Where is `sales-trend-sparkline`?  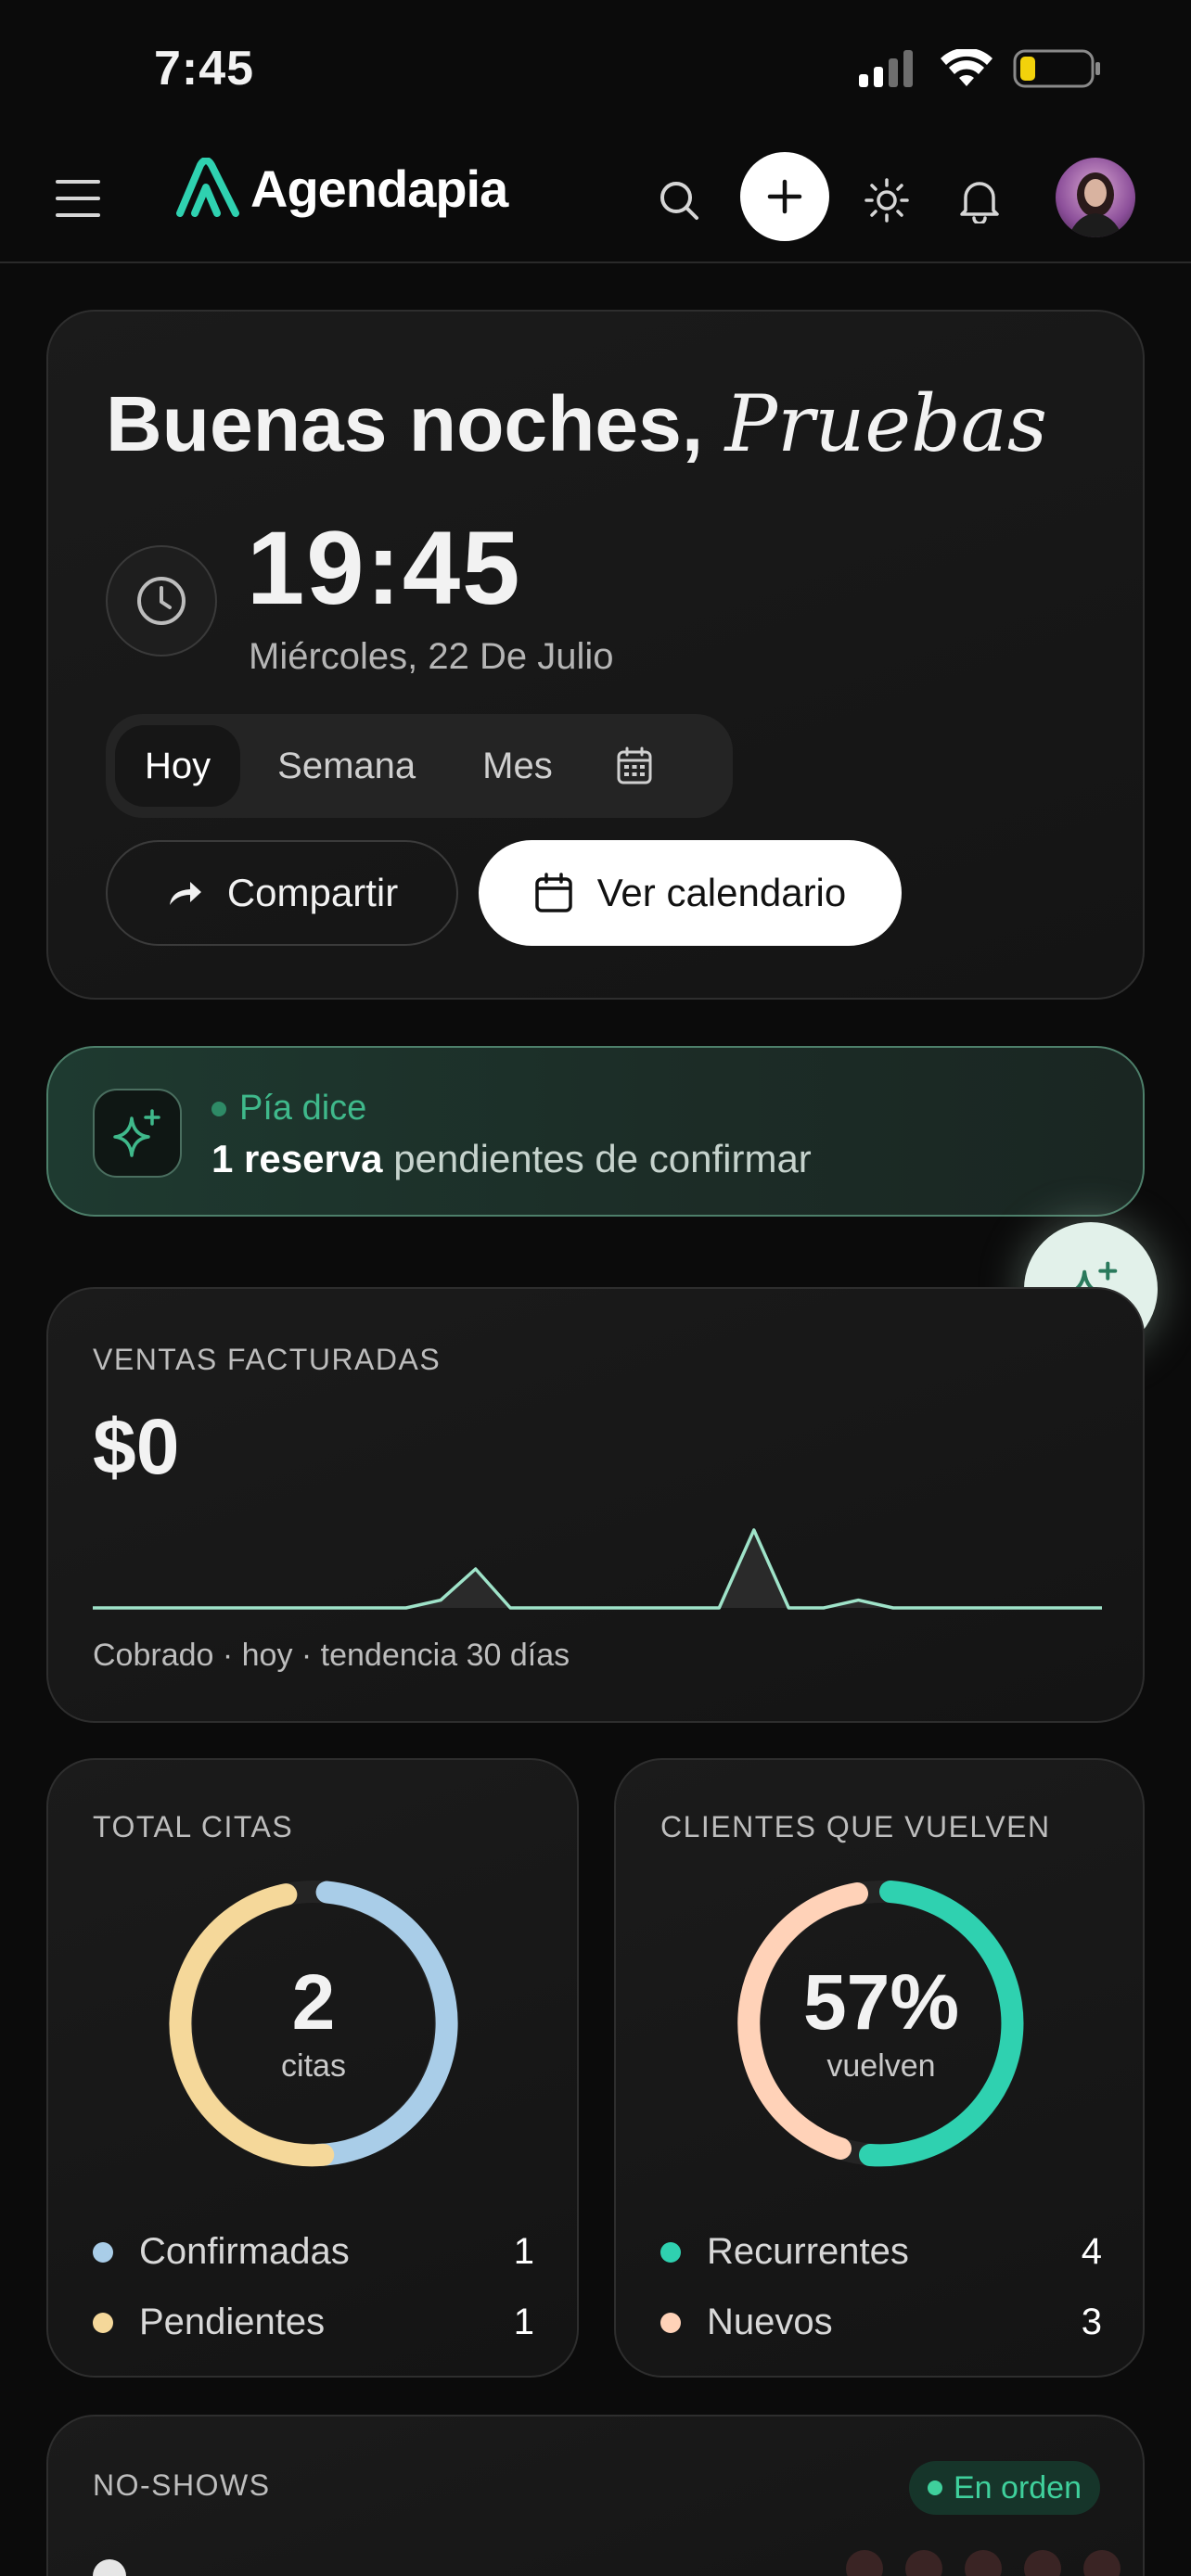 sales-trend-sparkline is located at coordinates (597, 1569).